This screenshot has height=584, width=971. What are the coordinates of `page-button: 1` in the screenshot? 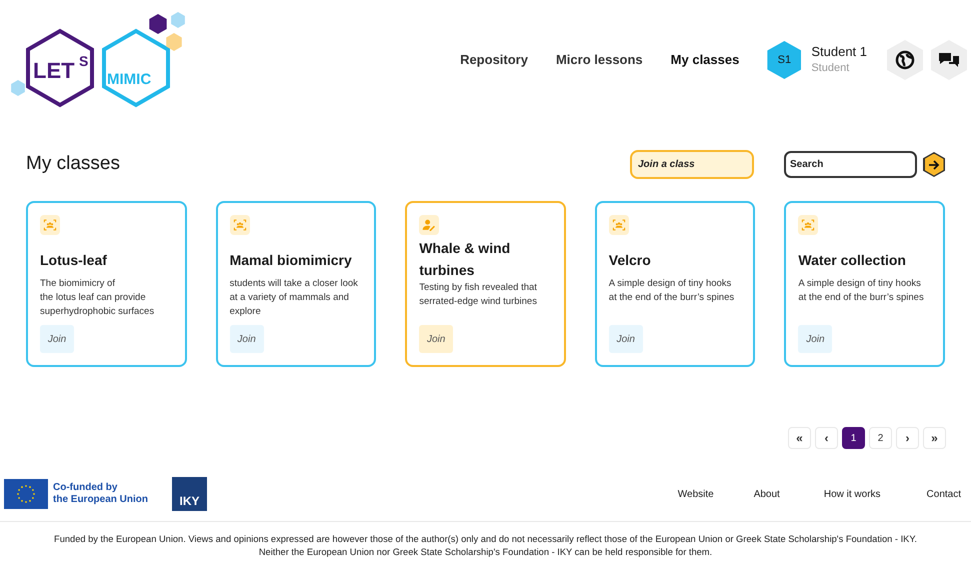 It's located at (853, 438).